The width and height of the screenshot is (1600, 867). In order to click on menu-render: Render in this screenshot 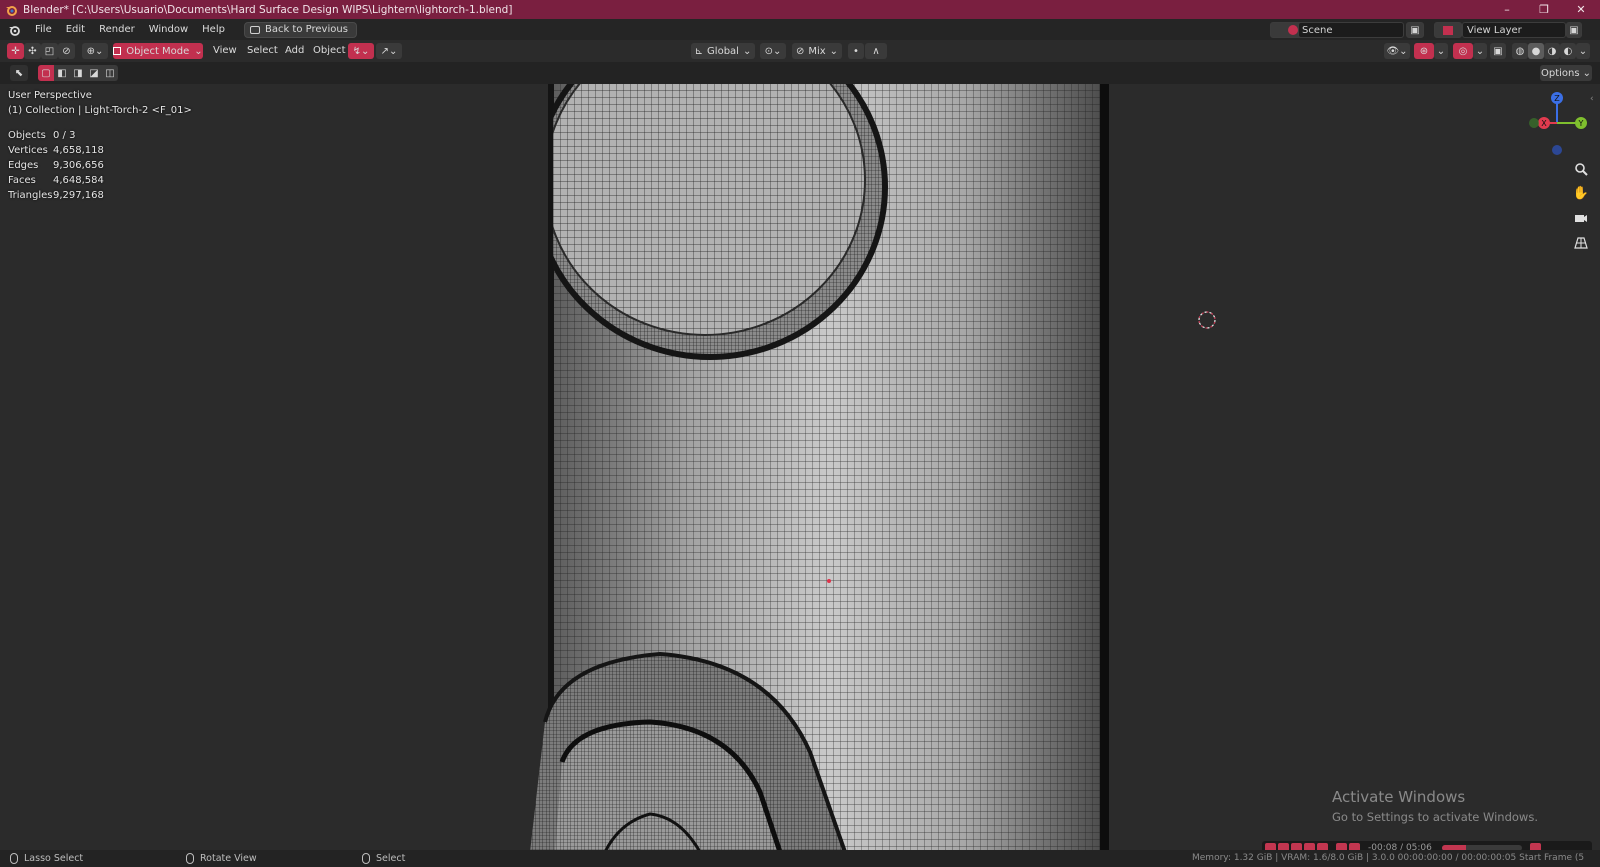, I will do `click(117, 29)`.